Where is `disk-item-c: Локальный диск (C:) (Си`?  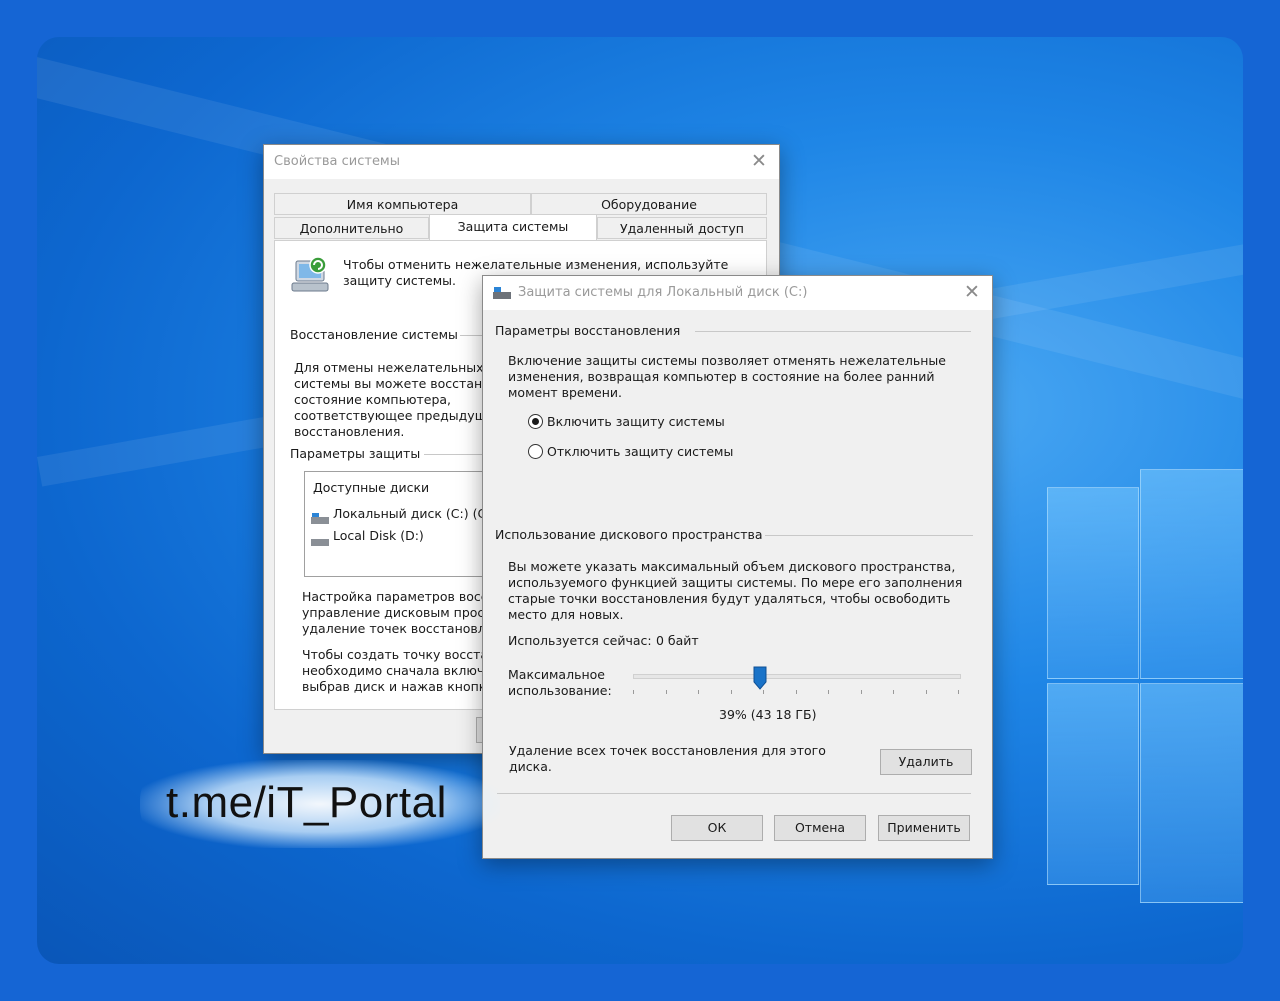 disk-item-c: Локальный диск (C:) (Си is located at coordinates (413, 513).